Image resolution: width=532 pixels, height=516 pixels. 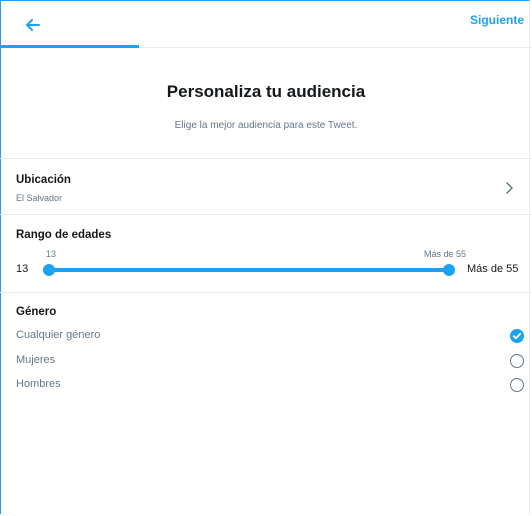 What do you see at coordinates (35, 360) in the screenshot?
I see `gender-option-women: Mujeres` at bounding box center [35, 360].